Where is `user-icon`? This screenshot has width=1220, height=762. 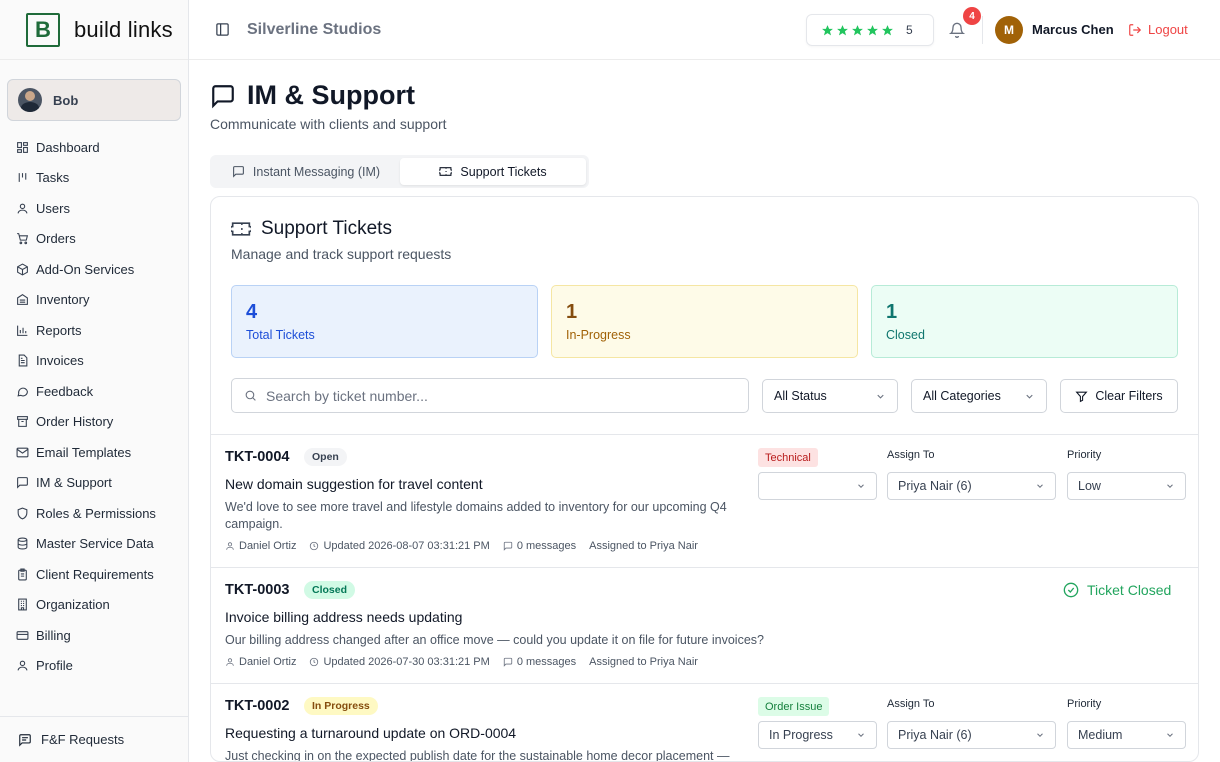 user-icon is located at coordinates (22, 208).